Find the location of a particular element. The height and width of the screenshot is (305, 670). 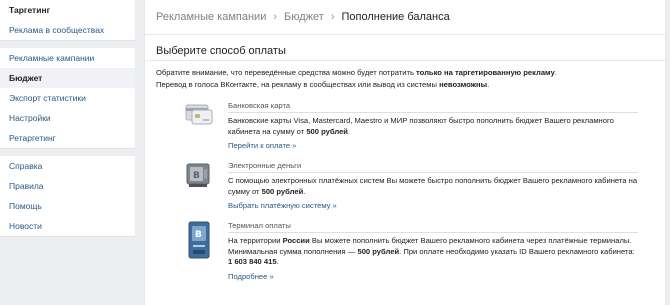

payment-terminal-icon: B is located at coordinates (199, 241).